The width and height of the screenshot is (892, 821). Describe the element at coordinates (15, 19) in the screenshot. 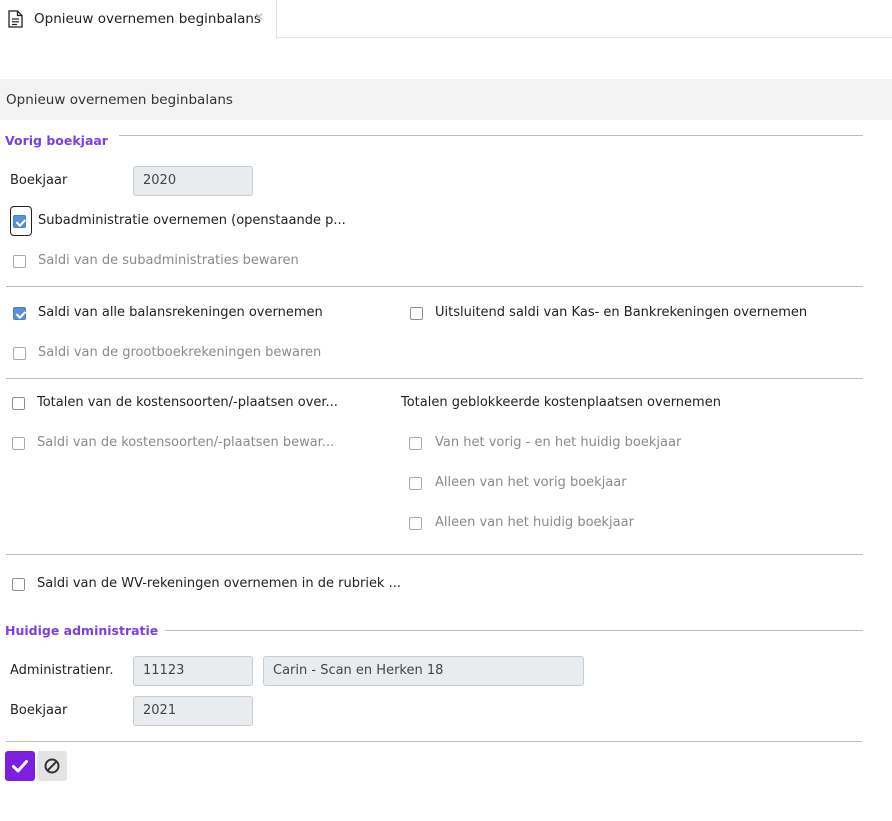

I see `document-icon` at that location.